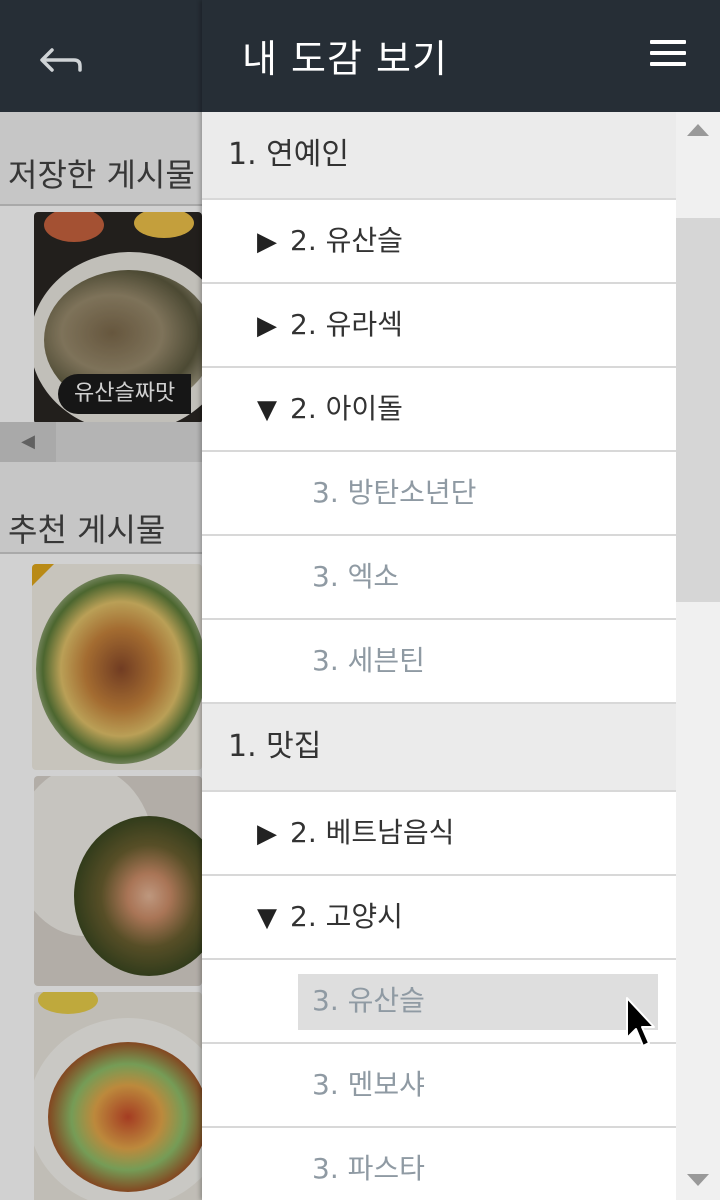 The height and width of the screenshot is (1200, 720). I want to click on tree-item-label: 2. 아이돌, so click(346, 408).